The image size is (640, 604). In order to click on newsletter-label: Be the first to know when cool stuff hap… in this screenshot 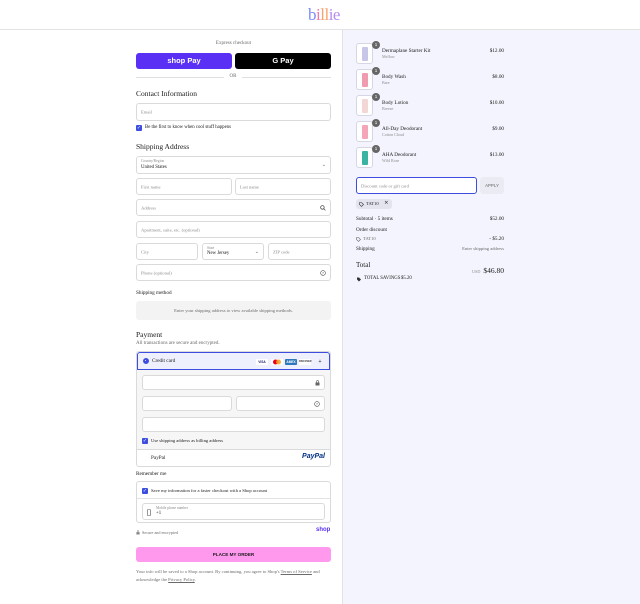, I will do `click(188, 127)`.